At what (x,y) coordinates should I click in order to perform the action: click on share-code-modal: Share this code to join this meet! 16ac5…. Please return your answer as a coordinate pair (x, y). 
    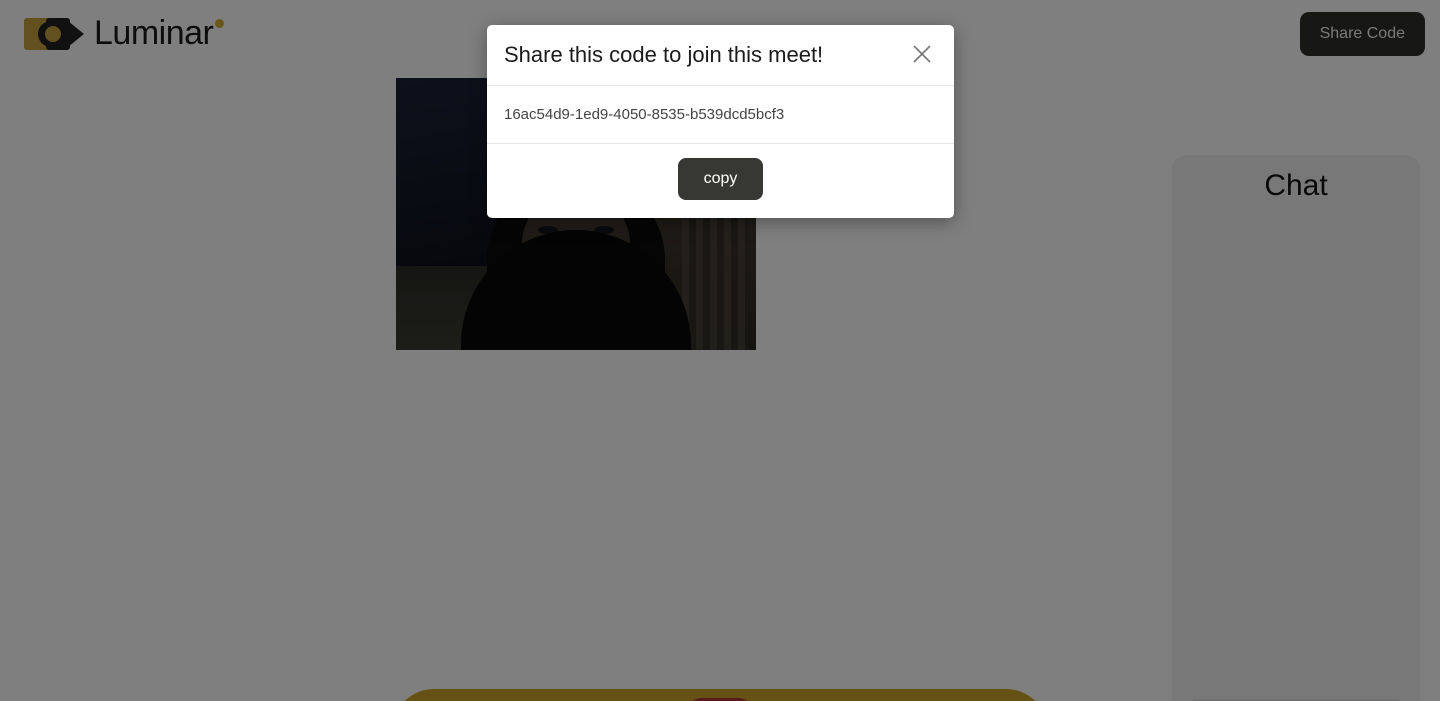
    Looking at the image, I should click on (720, 121).